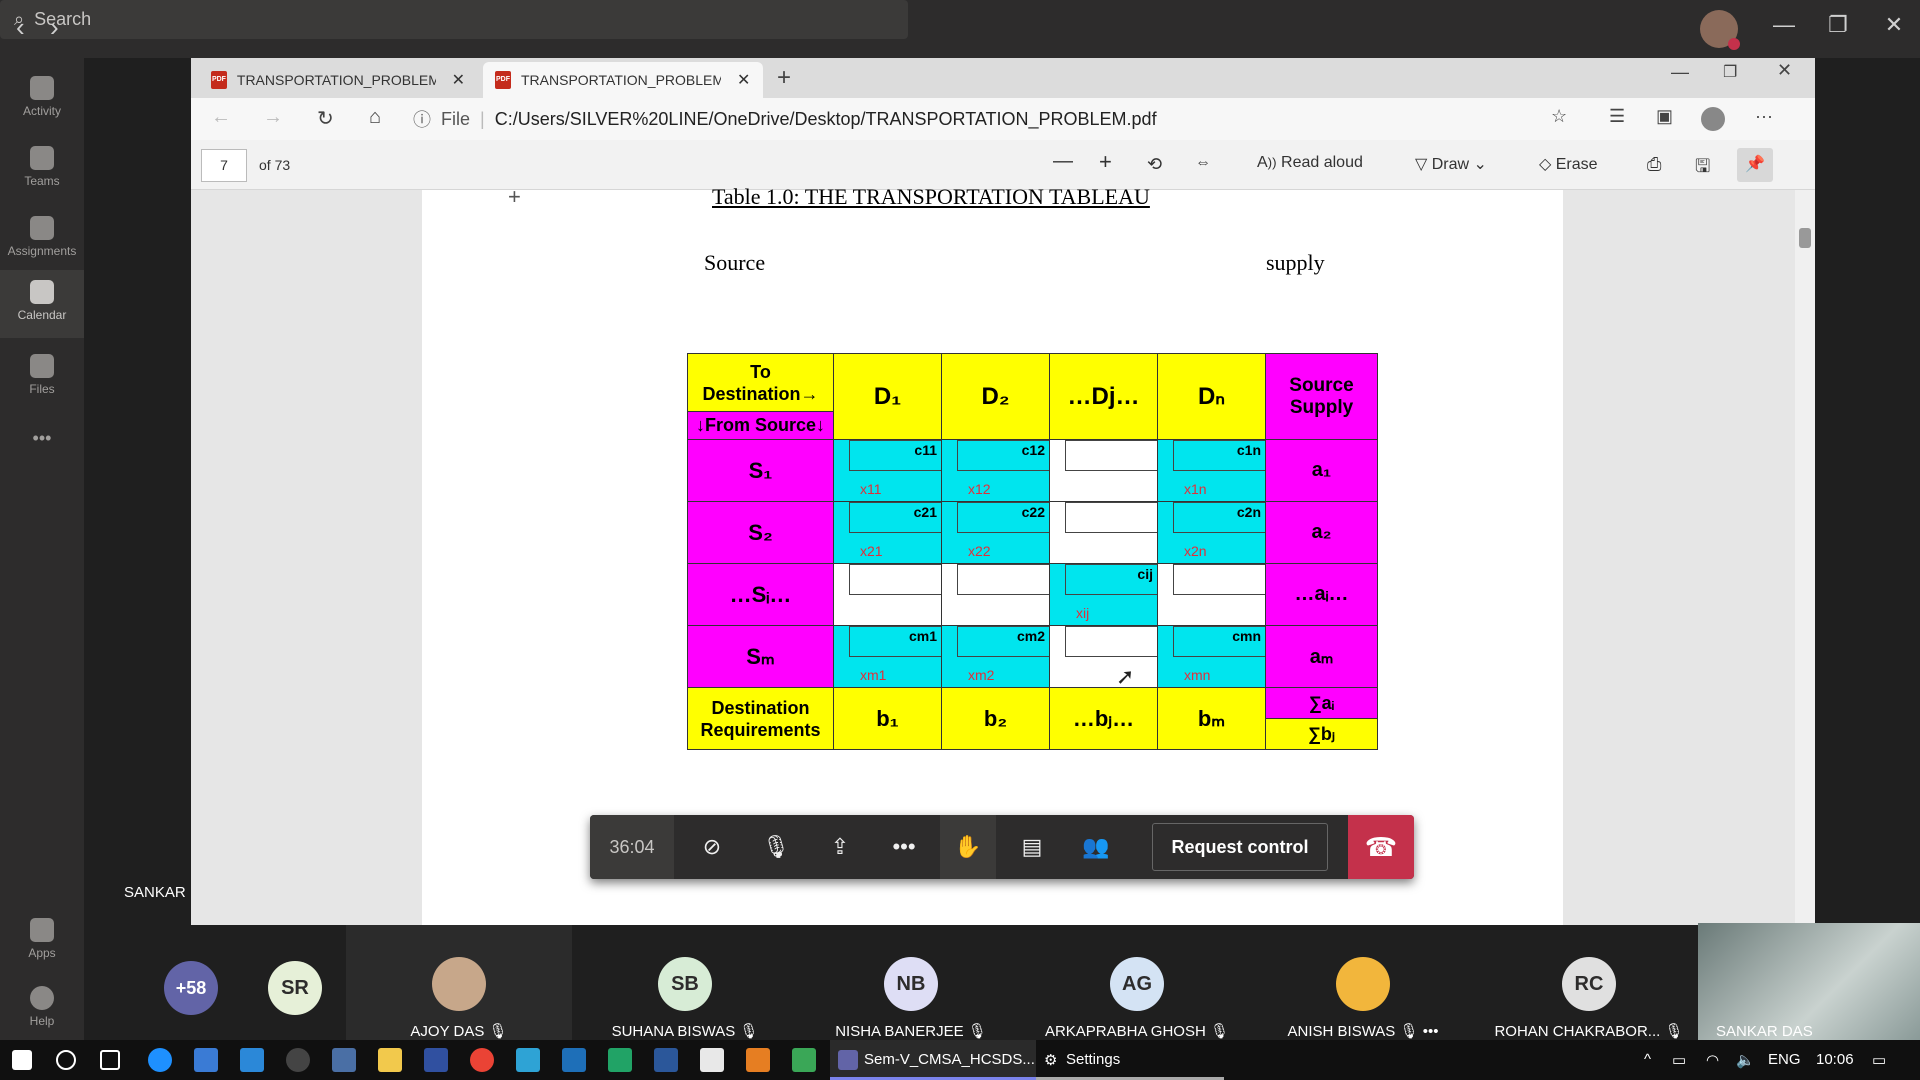  What do you see at coordinates (42, 378) in the screenshot?
I see `rail-item-files: Files` at bounding box center [42, 378].